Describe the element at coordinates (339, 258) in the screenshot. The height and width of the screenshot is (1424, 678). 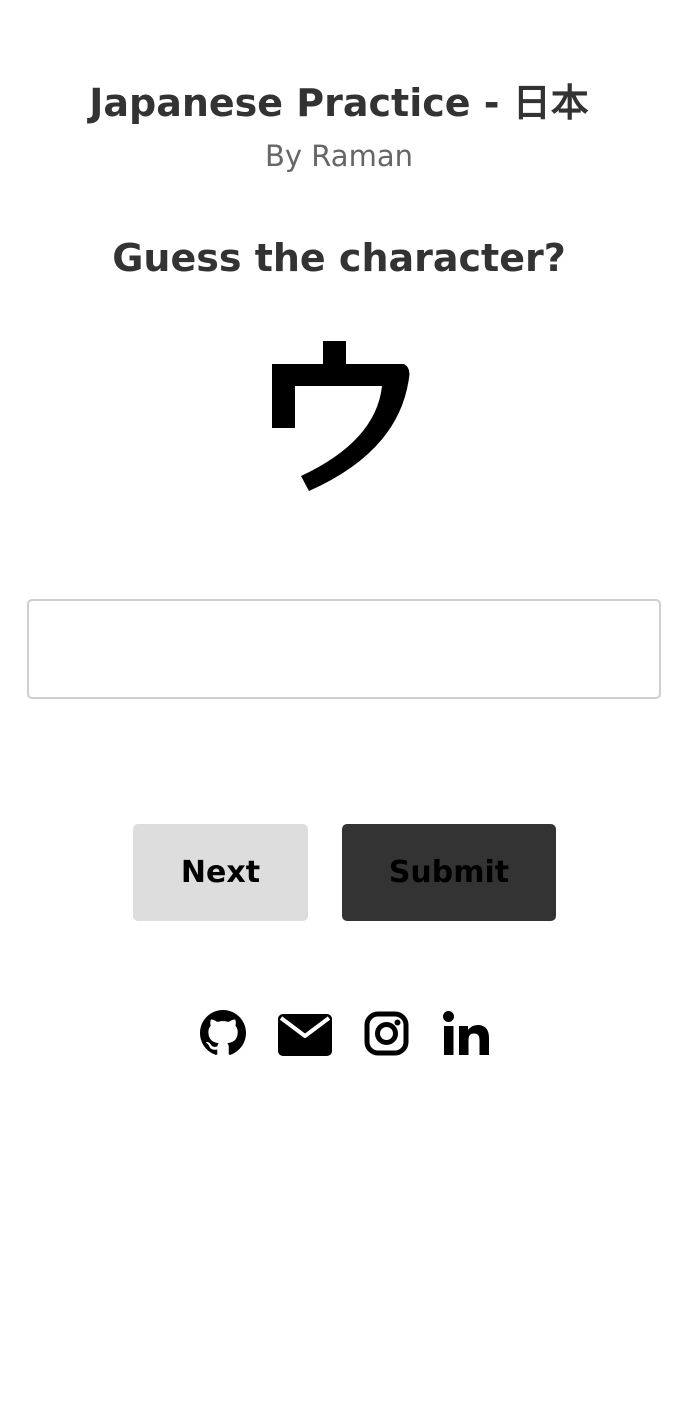
I see `quiz-prompt: Guess the character?` at that location.